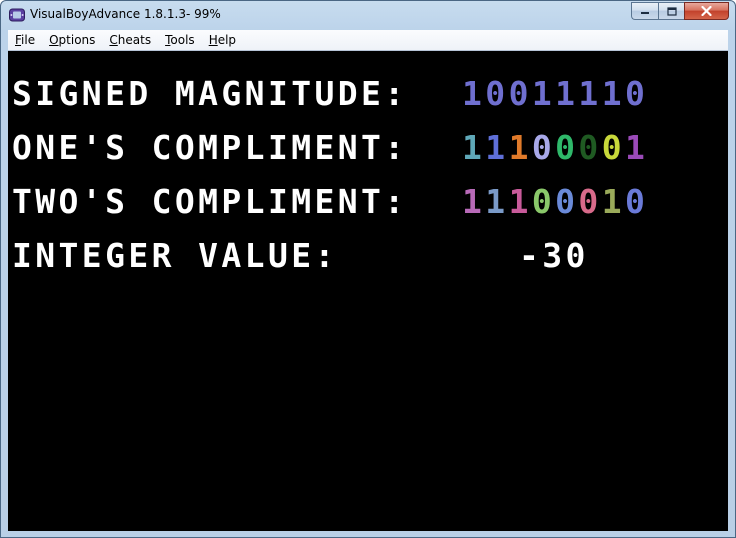 The height and width of the screenshot is (538, 736). I want to click on ones-complement-label: ONE'S COMPLIMENT:, so click(210, 147).